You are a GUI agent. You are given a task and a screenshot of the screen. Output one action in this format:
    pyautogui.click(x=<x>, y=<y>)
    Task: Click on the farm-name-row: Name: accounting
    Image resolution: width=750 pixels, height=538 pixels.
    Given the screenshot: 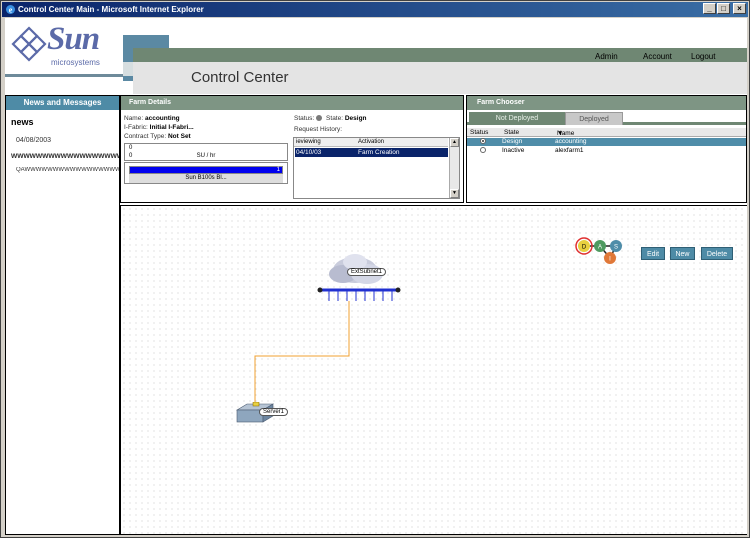 What is the action you would take?
    pyautogui.click(x=152, y=118)
    